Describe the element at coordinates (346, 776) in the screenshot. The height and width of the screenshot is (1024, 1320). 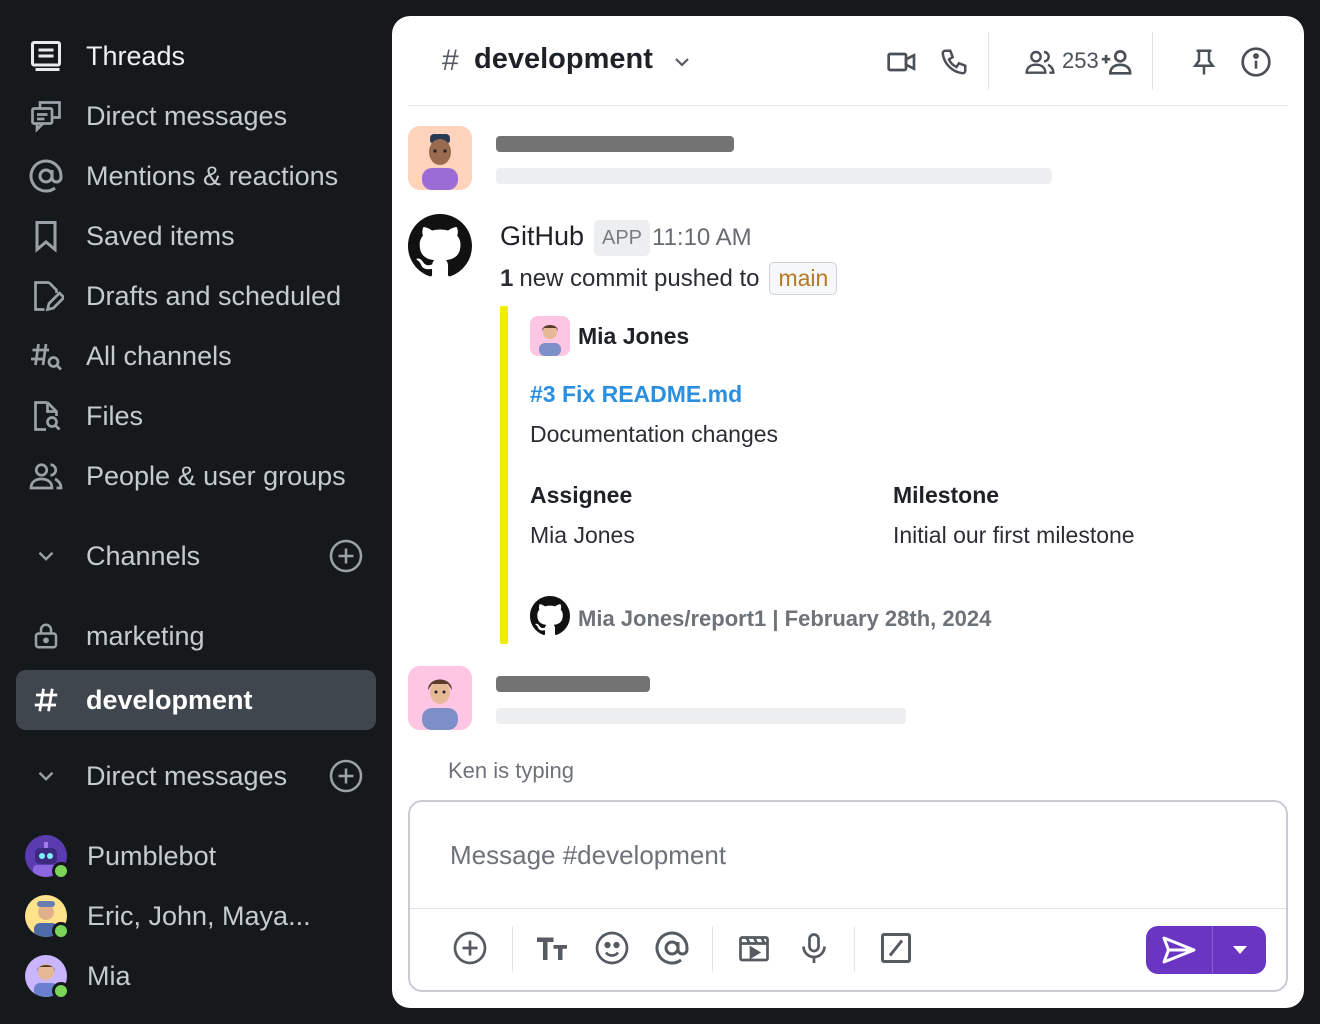
I see `add-dm-button` at that location.